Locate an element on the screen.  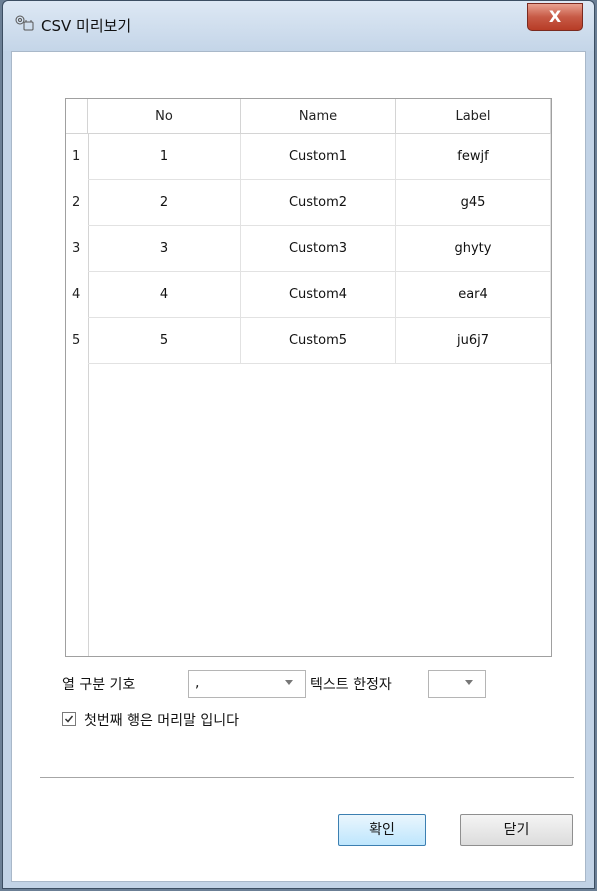
cell-name: Custom2 is located at coordinates (318, 203).